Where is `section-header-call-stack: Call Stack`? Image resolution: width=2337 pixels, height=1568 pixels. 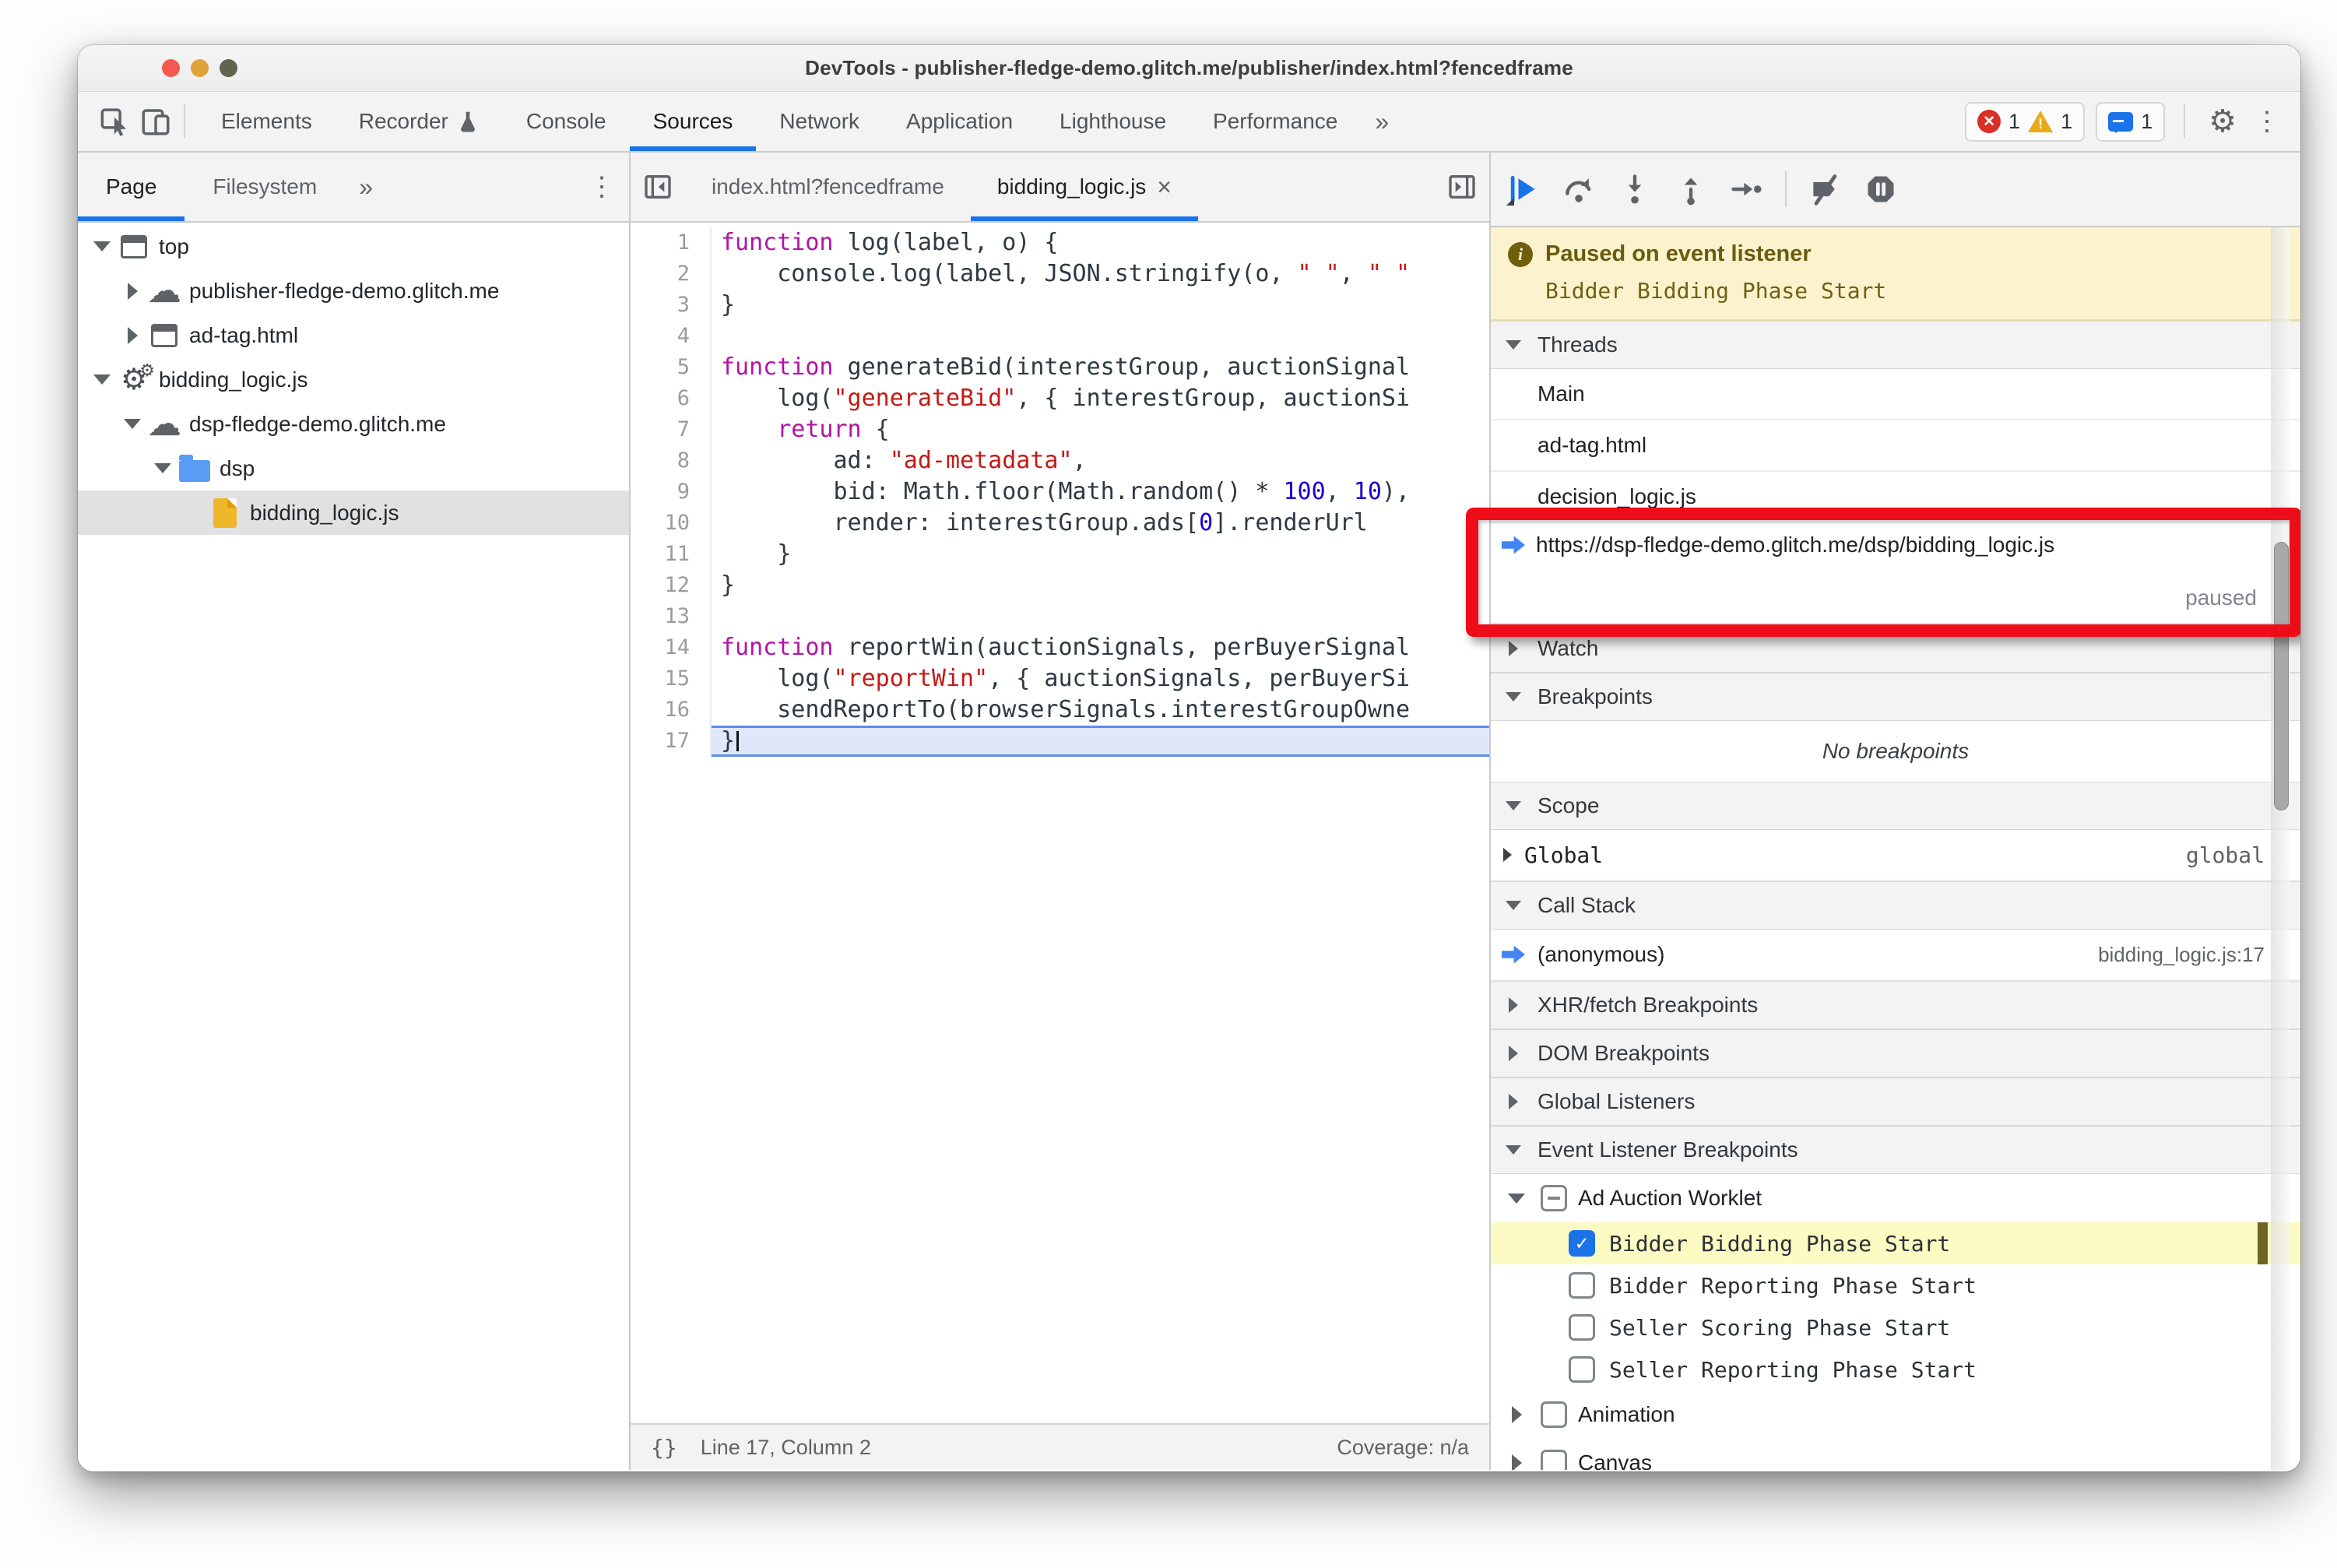
section-header-call-stack: Call Stack is located at coordinates (1896, 905).